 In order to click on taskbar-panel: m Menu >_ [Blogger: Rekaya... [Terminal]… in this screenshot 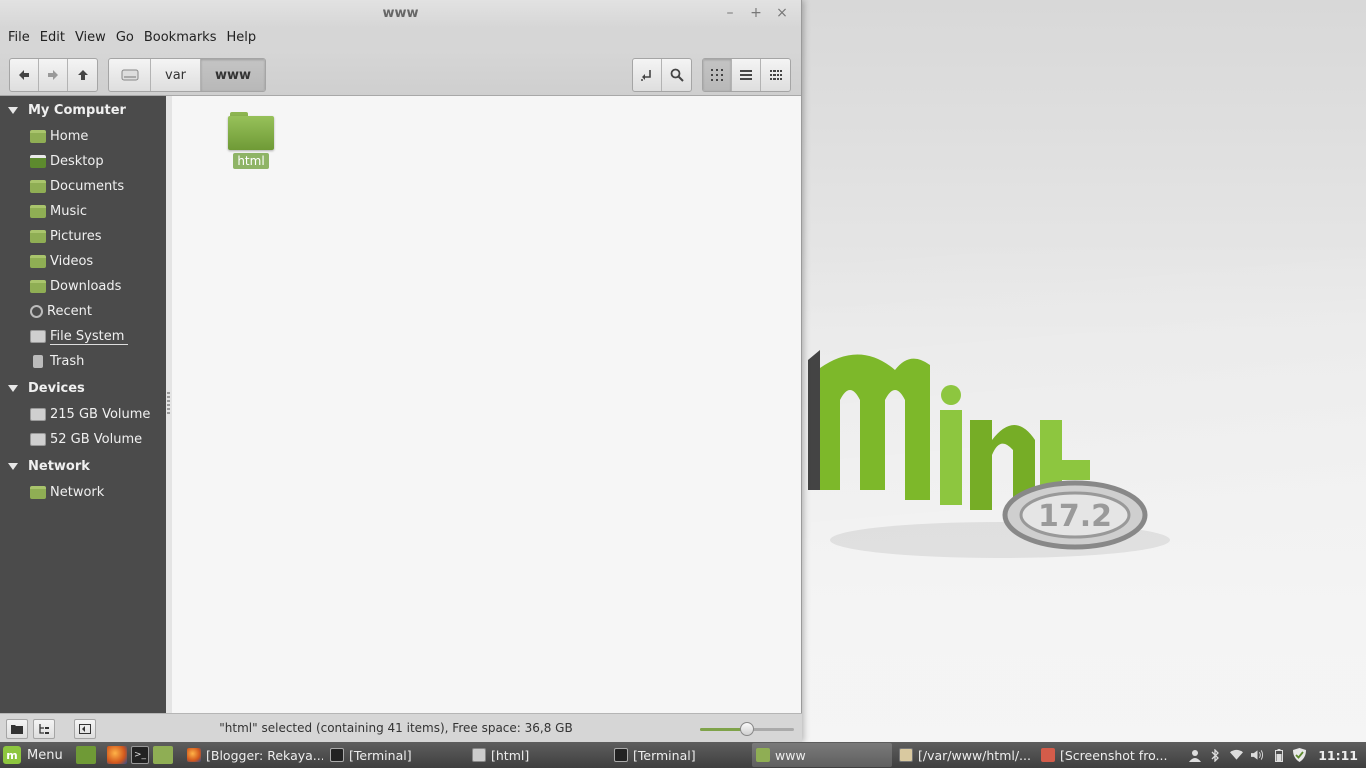, I will do `click(683, 755)`.